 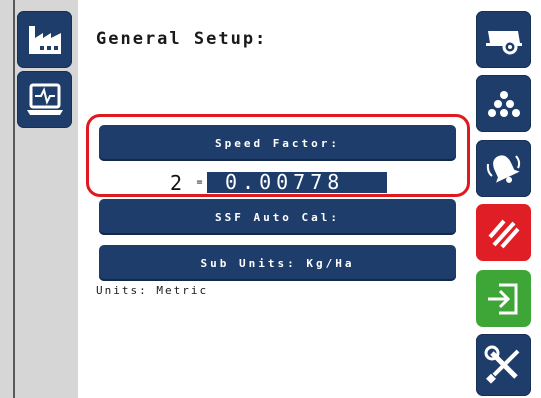 I want to click on granules-icon, so click(x=504, y=104).